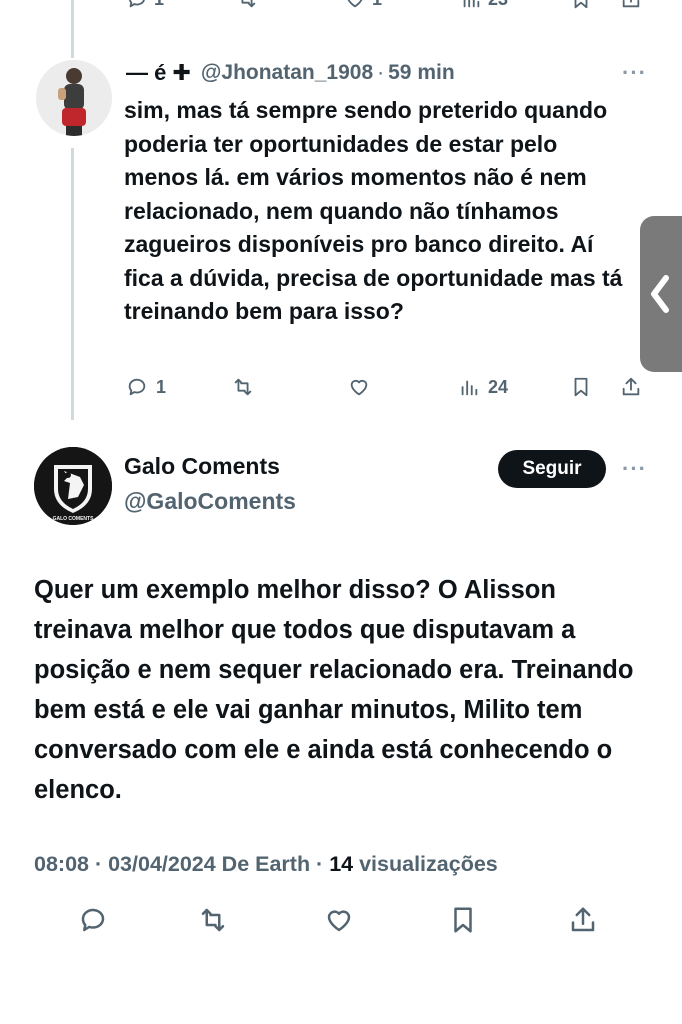  What do you see at coordinates (202, 466) in the screenshot?
I see `display-name: Galo Coments` at bounding box center [202, 466].